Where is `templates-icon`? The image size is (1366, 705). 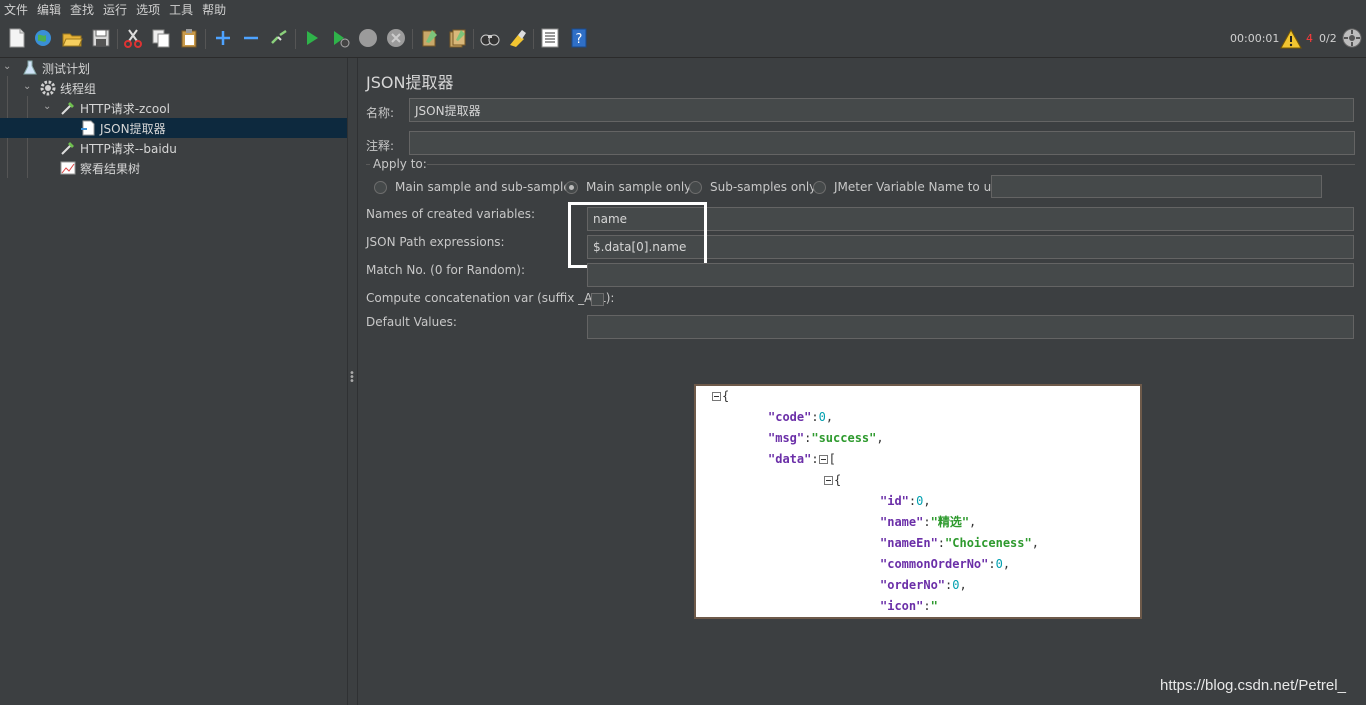 templates-icon is located at coordinates (43, 38).